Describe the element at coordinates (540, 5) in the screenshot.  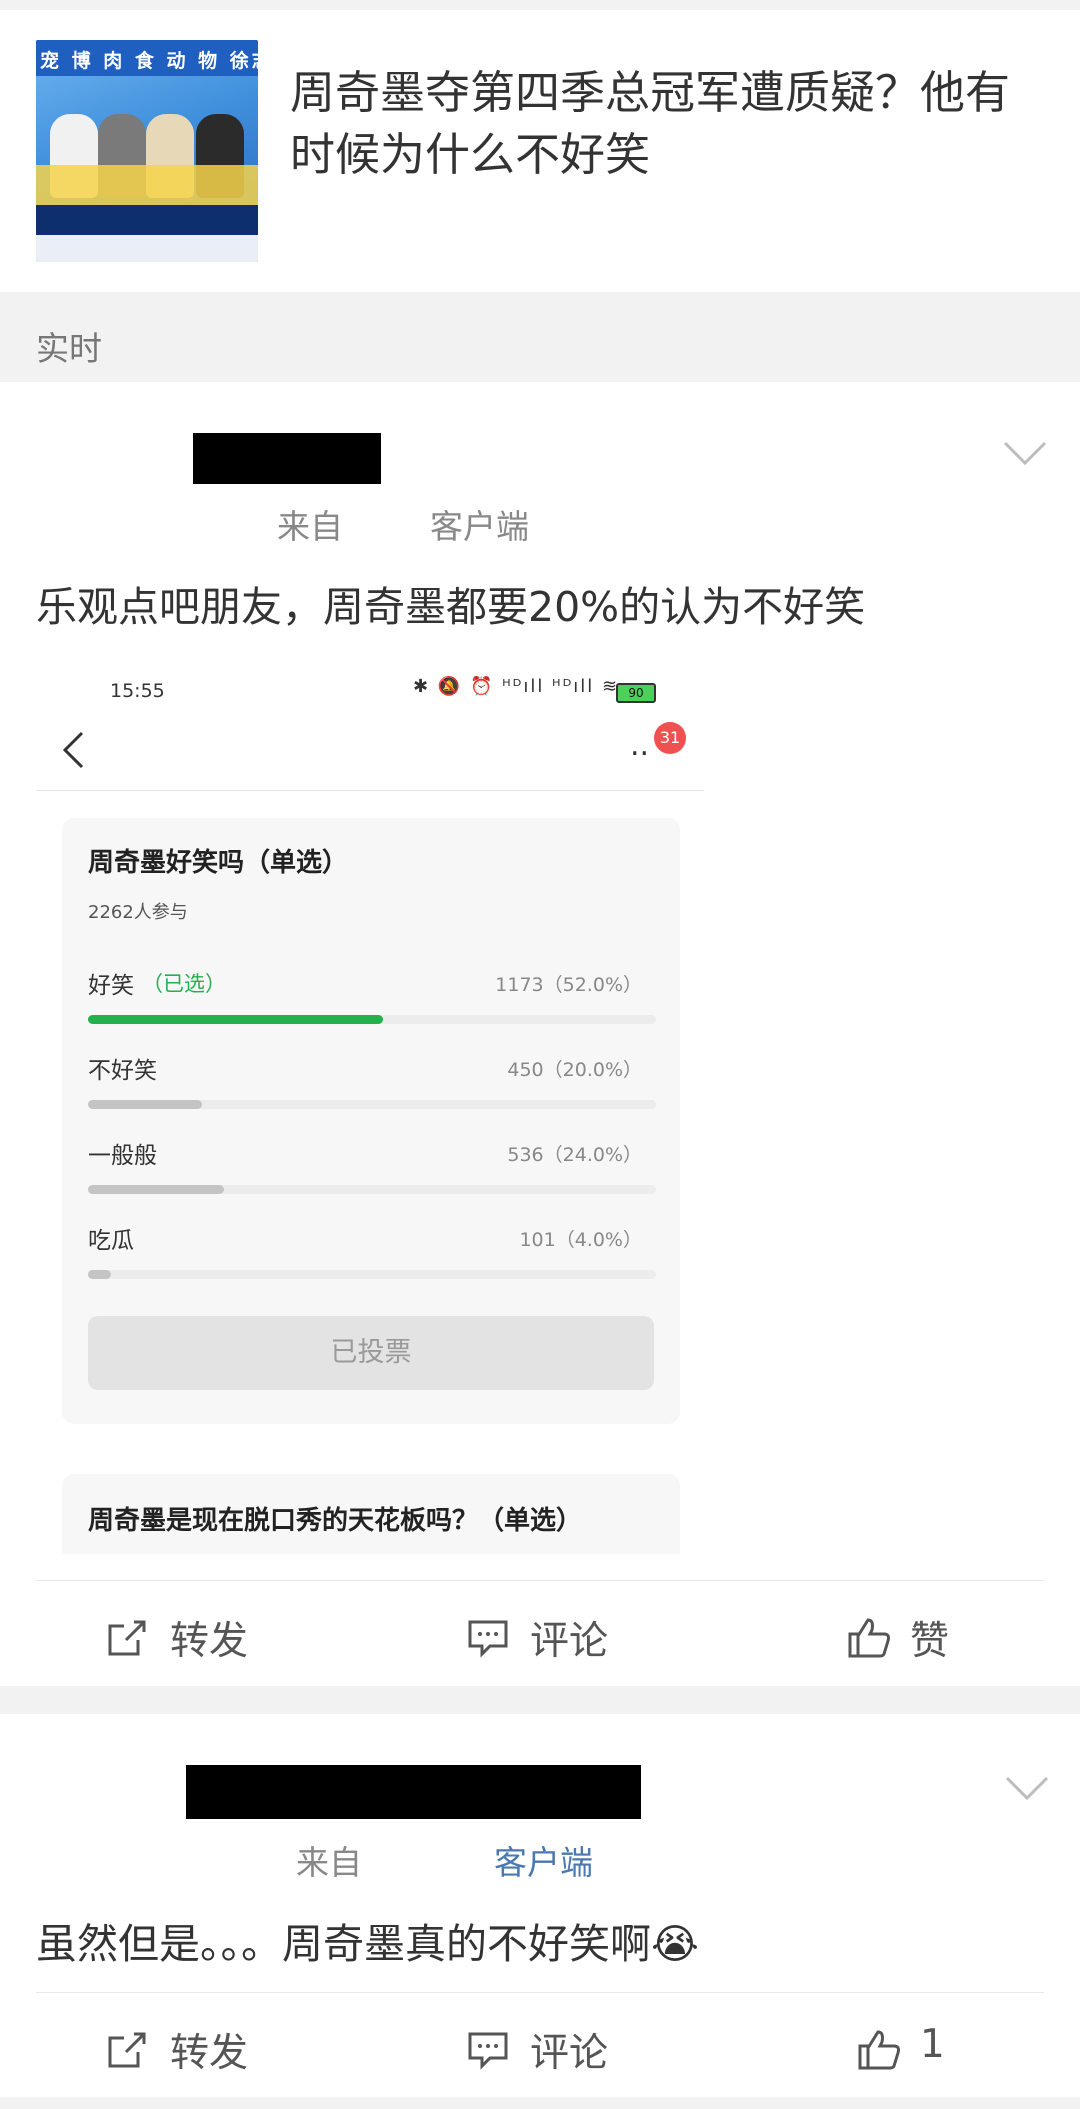
I see `top-divider` at that location.